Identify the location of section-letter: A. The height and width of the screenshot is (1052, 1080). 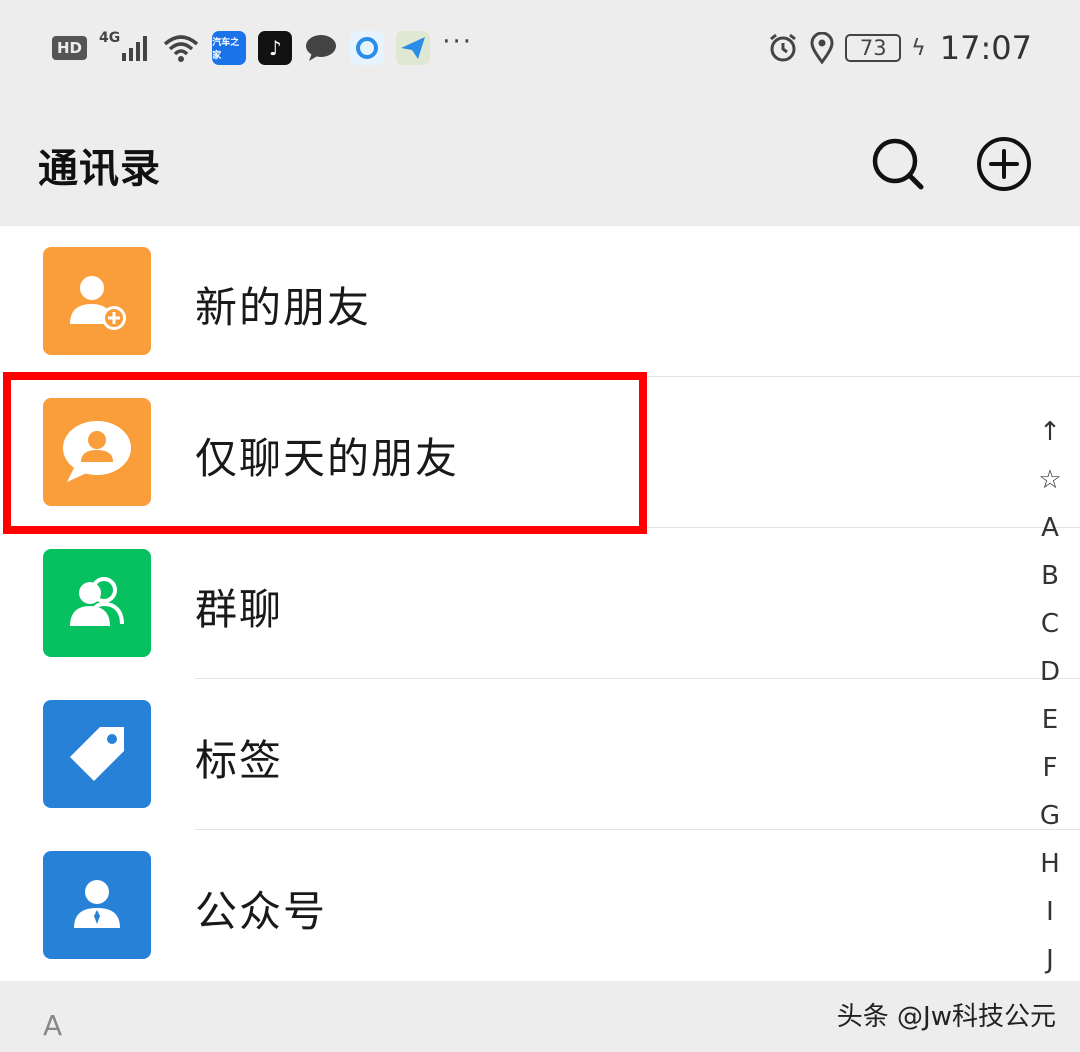
(53, 1025).